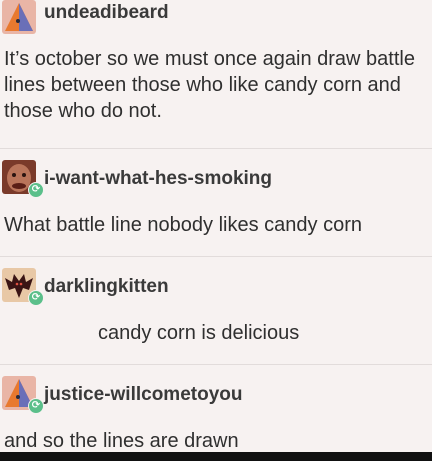 The width and height of the screenshot is (432, 461). What do you see at coordinates (19, 17) in the screenshot?
I see `triangle-avatar-icon` at bounding box center [19, 17].